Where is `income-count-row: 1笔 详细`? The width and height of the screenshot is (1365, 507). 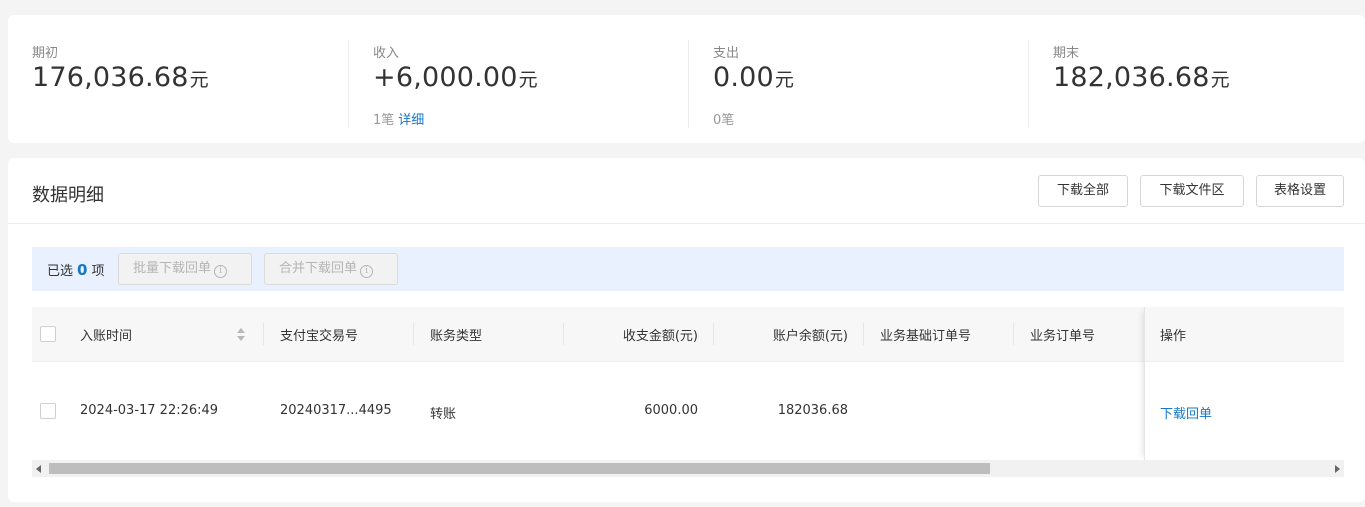
income-count-row: 1笔 详细 is located at coordinates (398, 118).